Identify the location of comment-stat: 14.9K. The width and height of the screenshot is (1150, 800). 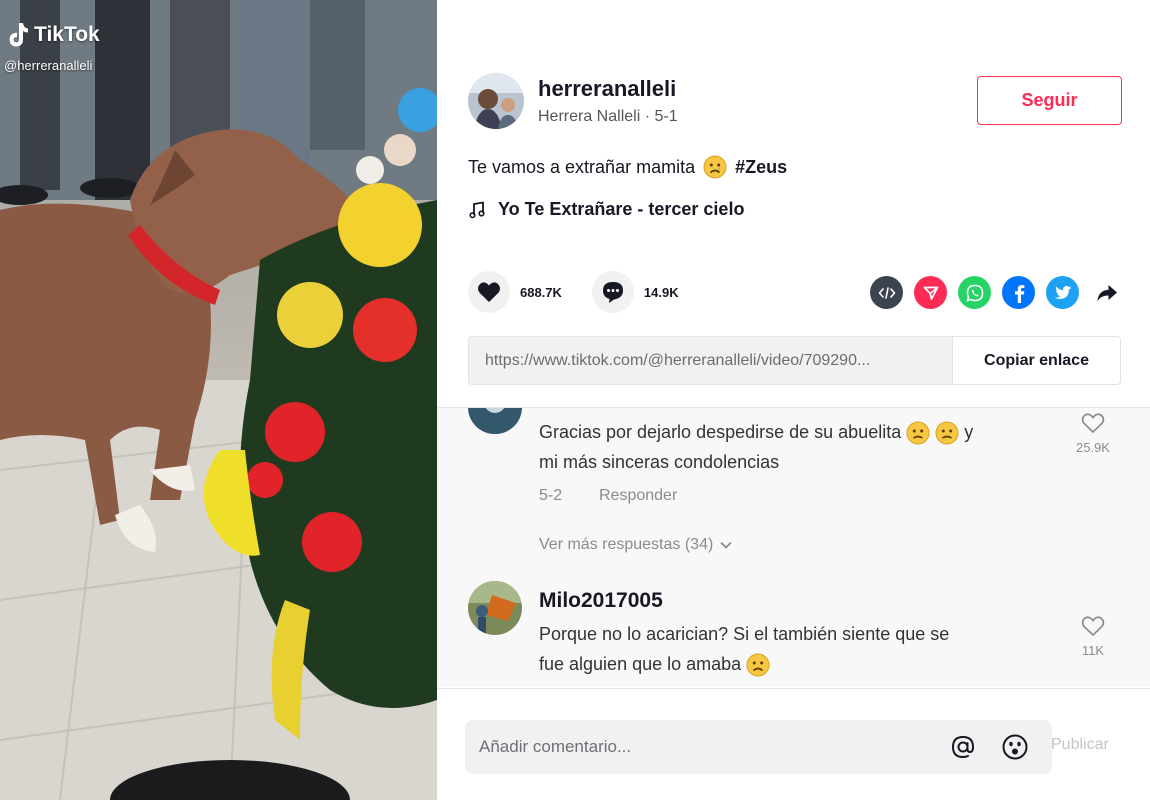
(635, 292).